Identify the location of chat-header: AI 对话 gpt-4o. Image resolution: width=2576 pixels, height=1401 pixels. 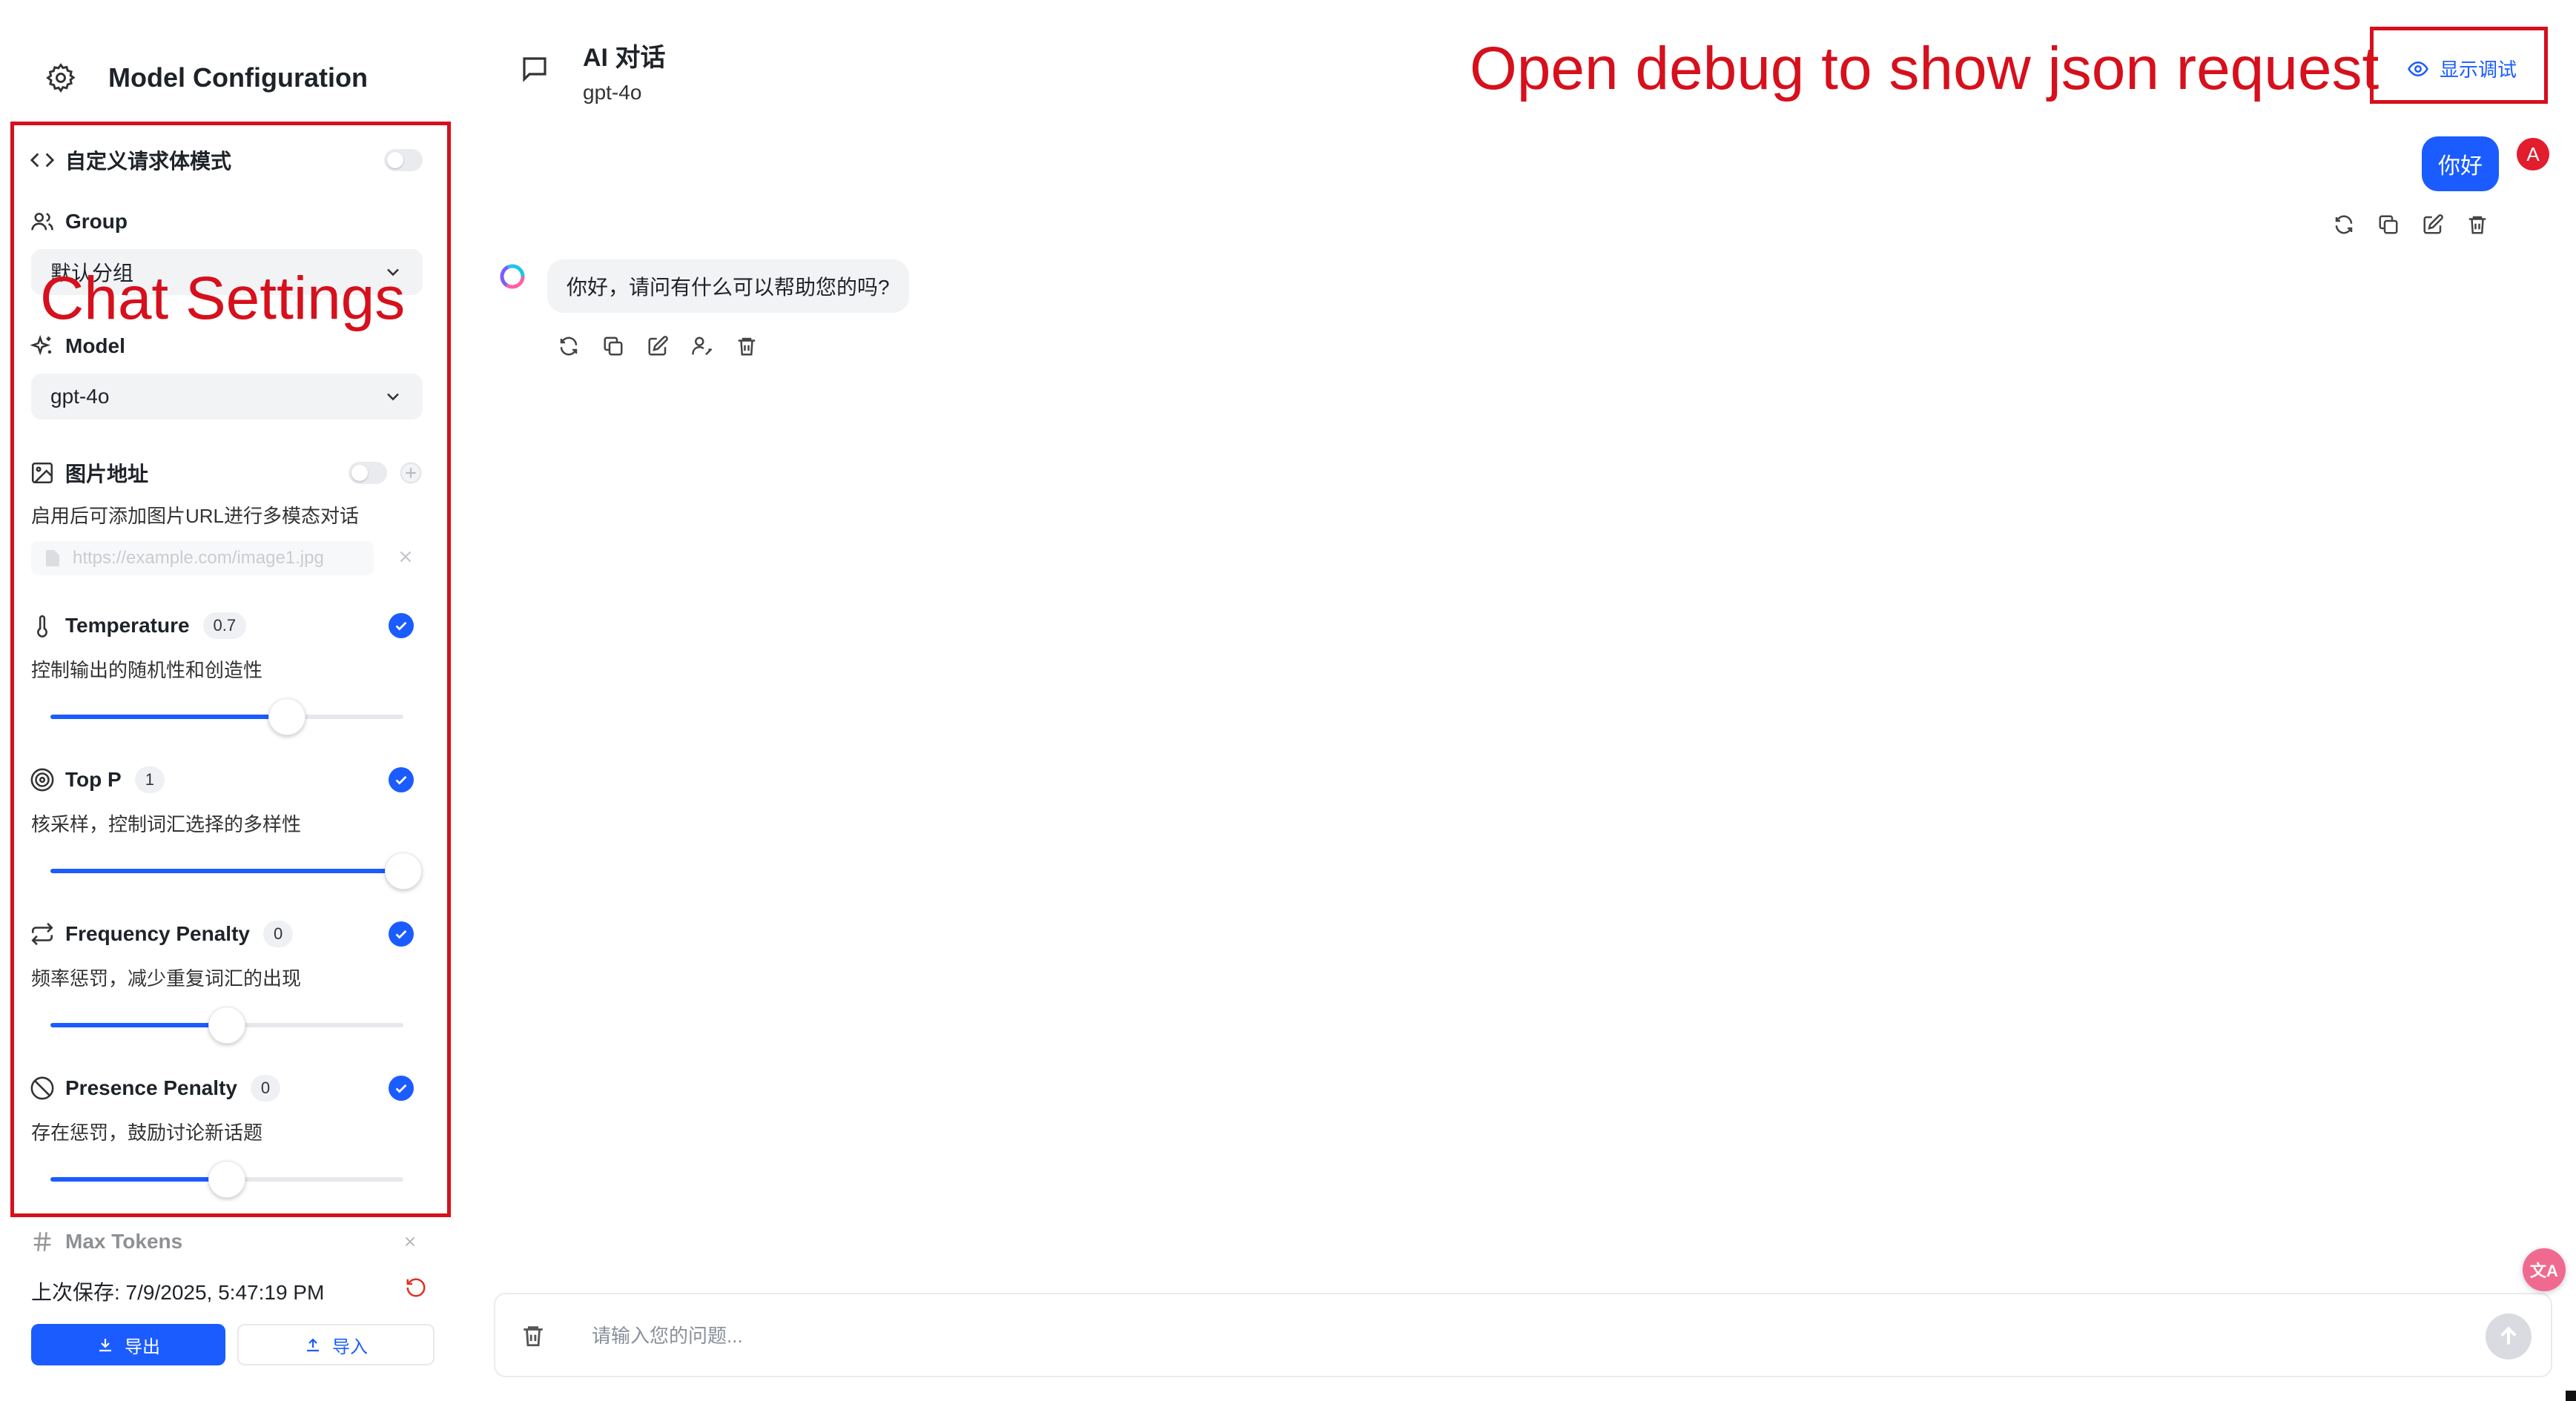
(592, 71).